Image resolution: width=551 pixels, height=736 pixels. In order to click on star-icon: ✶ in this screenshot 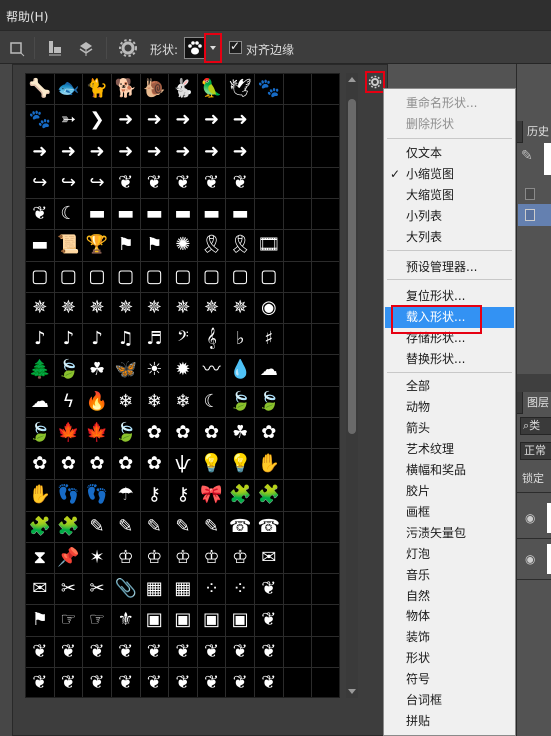, I will do `click(97, 558)`.